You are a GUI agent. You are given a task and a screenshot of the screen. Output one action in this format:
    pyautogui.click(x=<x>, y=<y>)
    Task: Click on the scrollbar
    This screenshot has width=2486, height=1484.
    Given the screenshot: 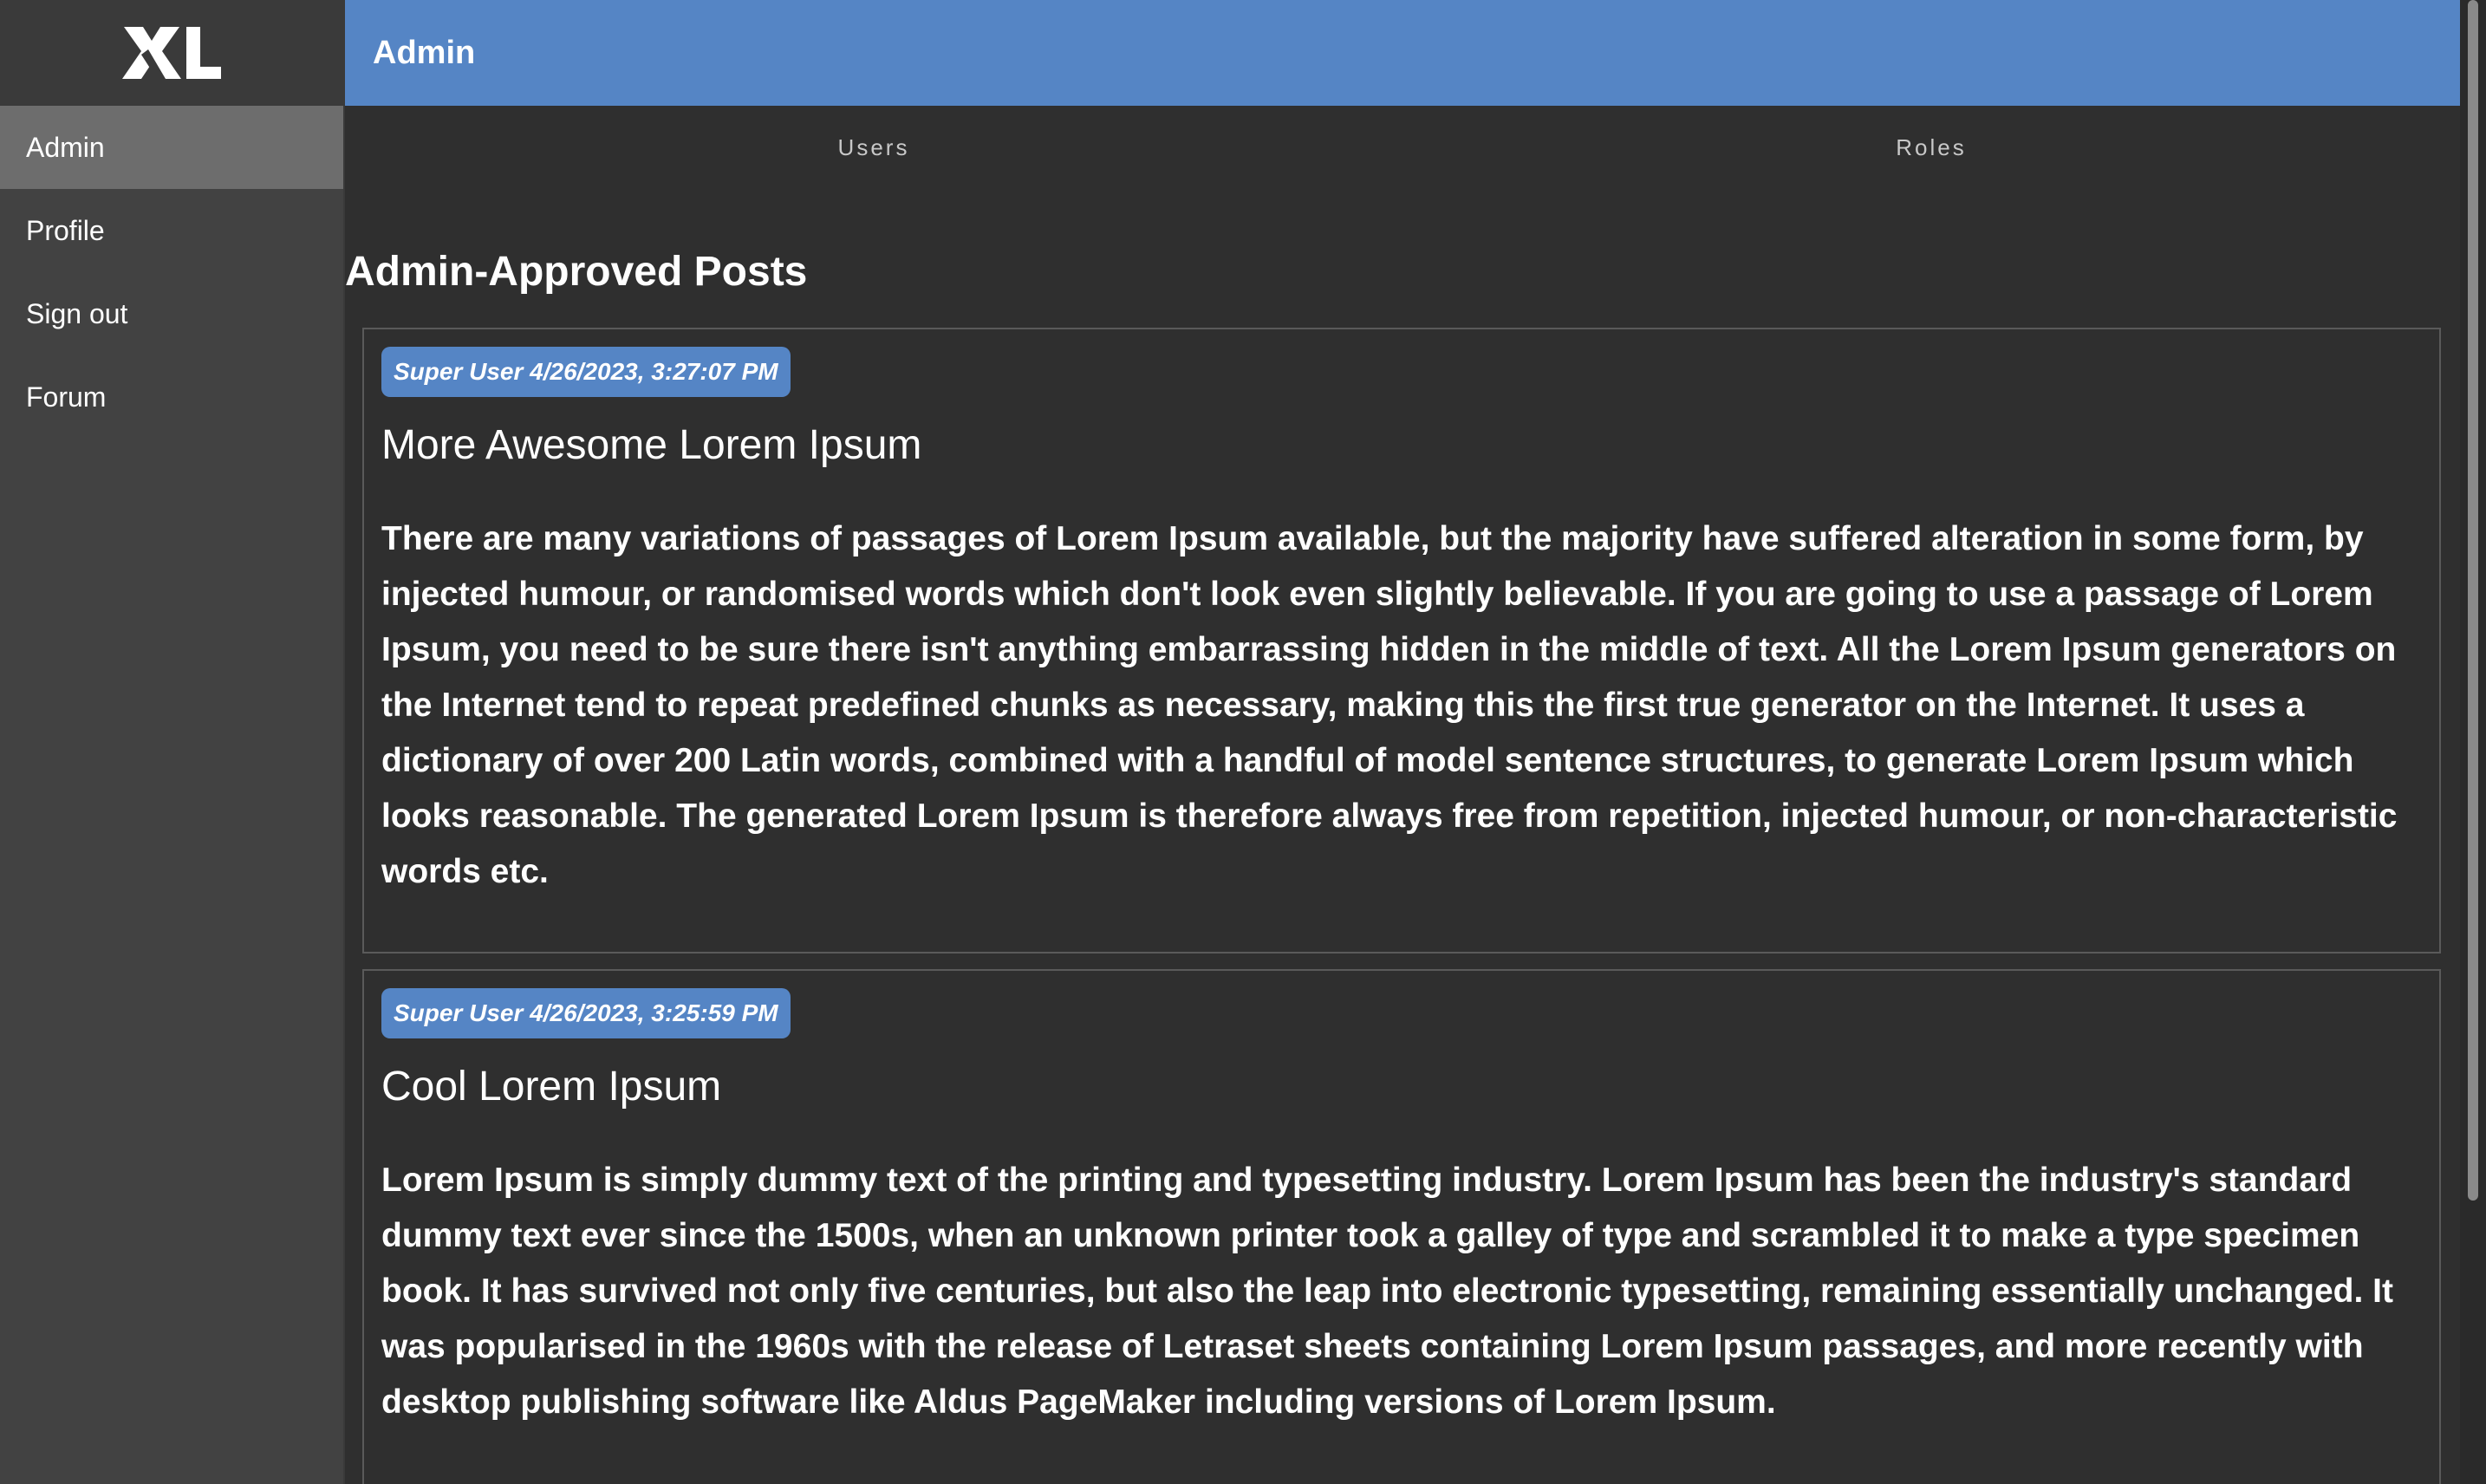 What is the action you would take?
    pyautogui.click(x=2473, y=742)
    